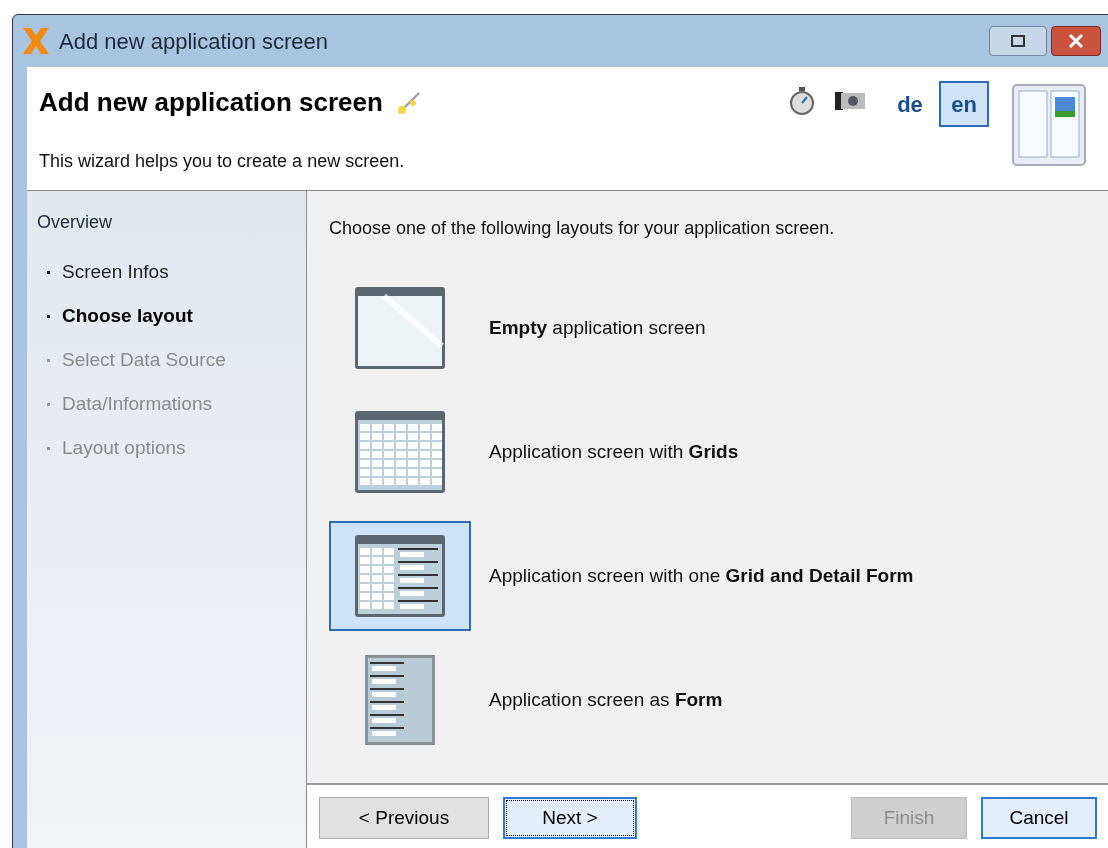 Image resolution: width=1108 pixels, height=848 pixels. I want to click on wizard-step: Screen Infos, so click(115, 272).